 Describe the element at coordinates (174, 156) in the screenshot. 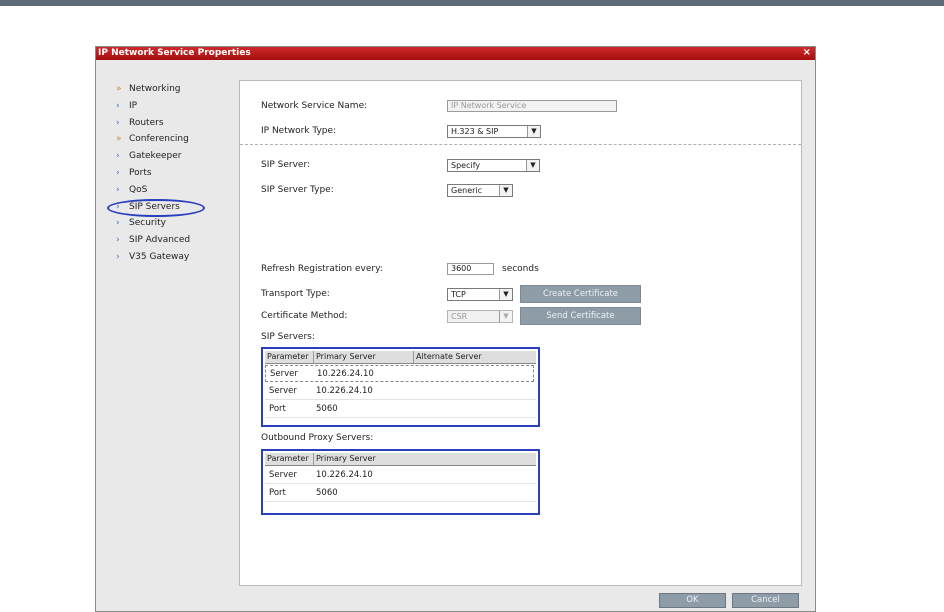

I see `nav-item-gatekeeper: › Gatekeeper` at that location.